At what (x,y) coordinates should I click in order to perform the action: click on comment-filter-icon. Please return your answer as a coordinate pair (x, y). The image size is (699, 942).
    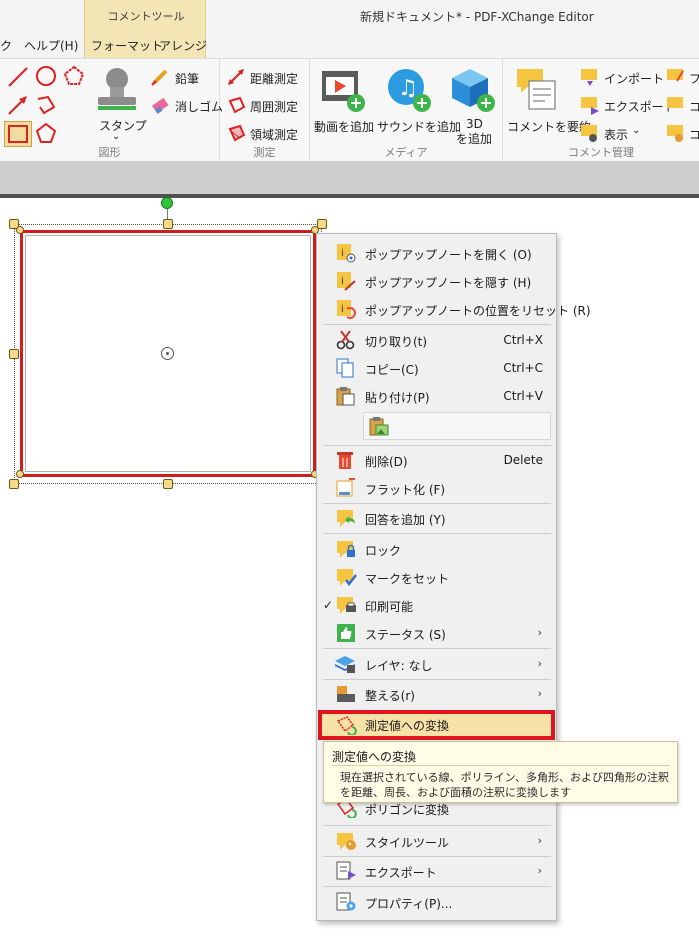
    Looking at the image, I should click on (675, 77).